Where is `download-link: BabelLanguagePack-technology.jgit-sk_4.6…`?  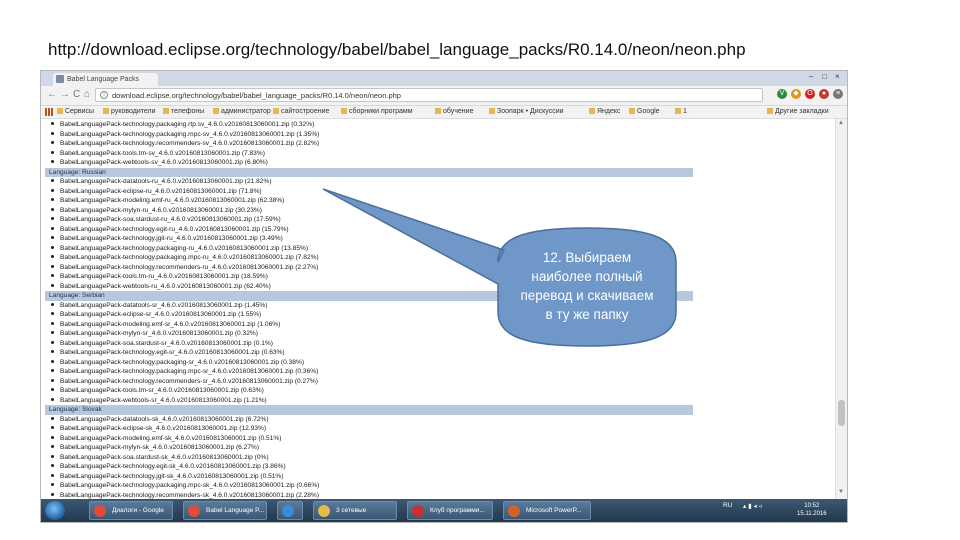
download-link: BabelLanguagePack-technology.jgit-sk_4.6… is located at coordinates (164, 477).